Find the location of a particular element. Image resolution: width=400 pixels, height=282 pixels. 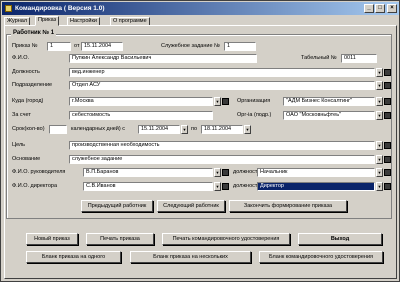

close-button: × is located at coordinates (392, 8).